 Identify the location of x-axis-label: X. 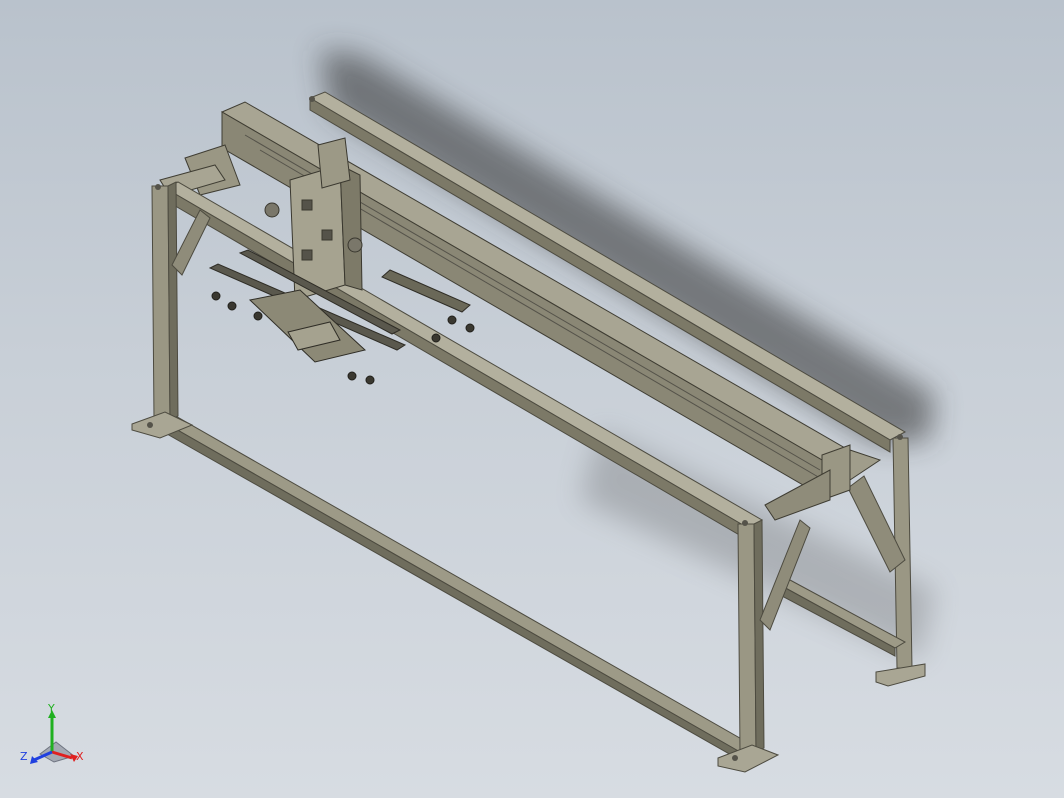
(80, 756).